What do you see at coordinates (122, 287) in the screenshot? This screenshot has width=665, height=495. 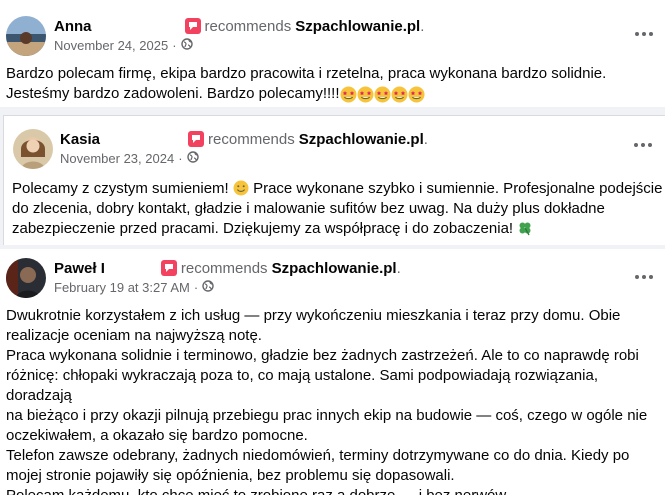 I see `post-date: February 19 at 3:27 AM` at bounding box center [122, 287].